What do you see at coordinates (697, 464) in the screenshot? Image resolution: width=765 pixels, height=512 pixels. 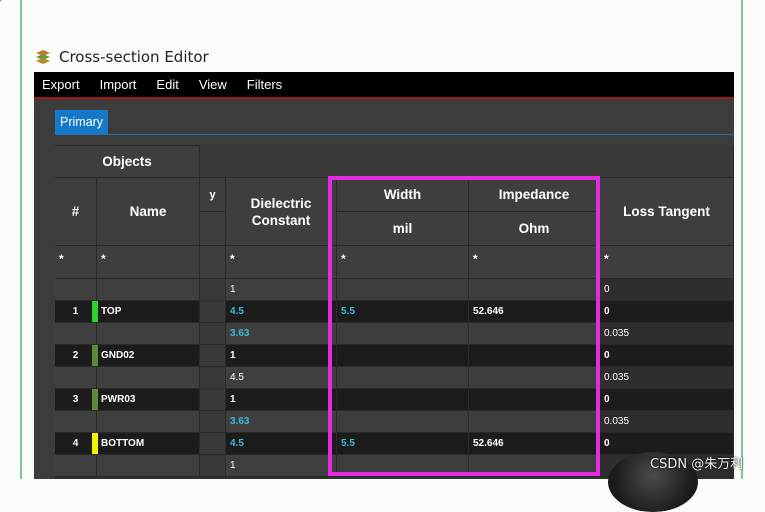 I see `watermark: CSDN @朱万利` at bounding box center [697, 464].